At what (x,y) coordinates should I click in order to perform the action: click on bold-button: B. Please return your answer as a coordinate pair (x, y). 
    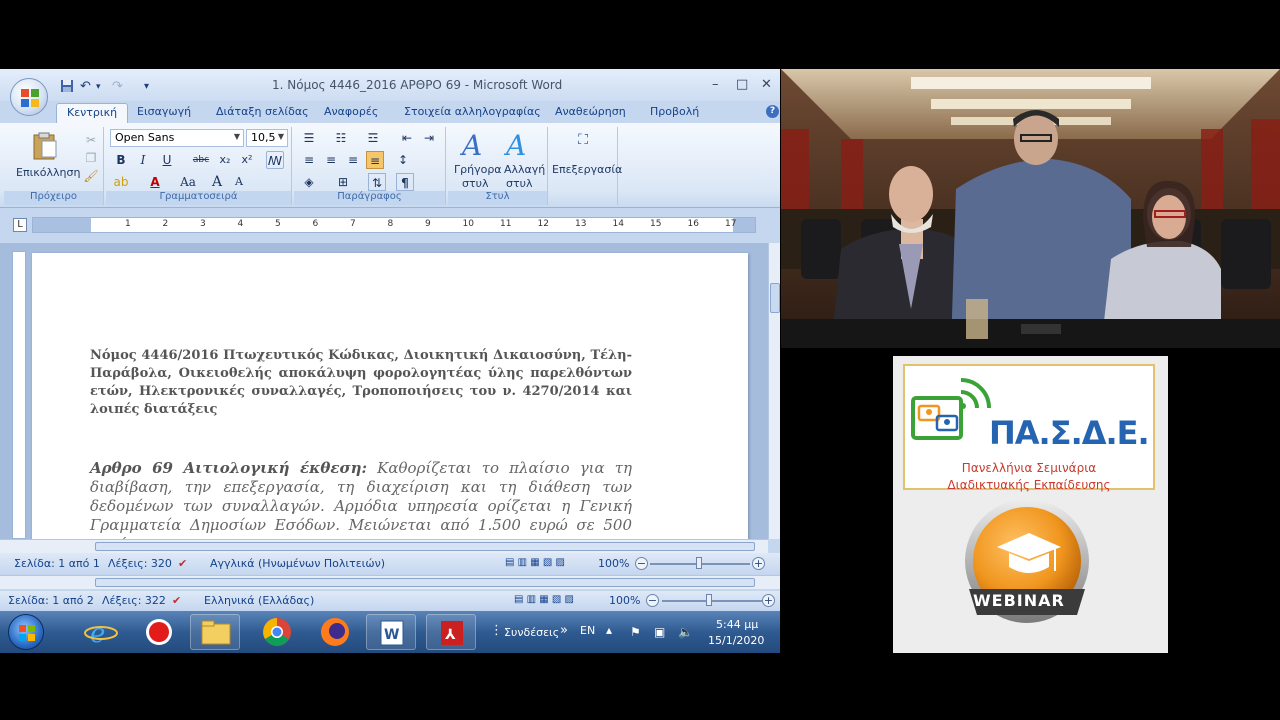
    Looking at the image, I should click on (121, 160).